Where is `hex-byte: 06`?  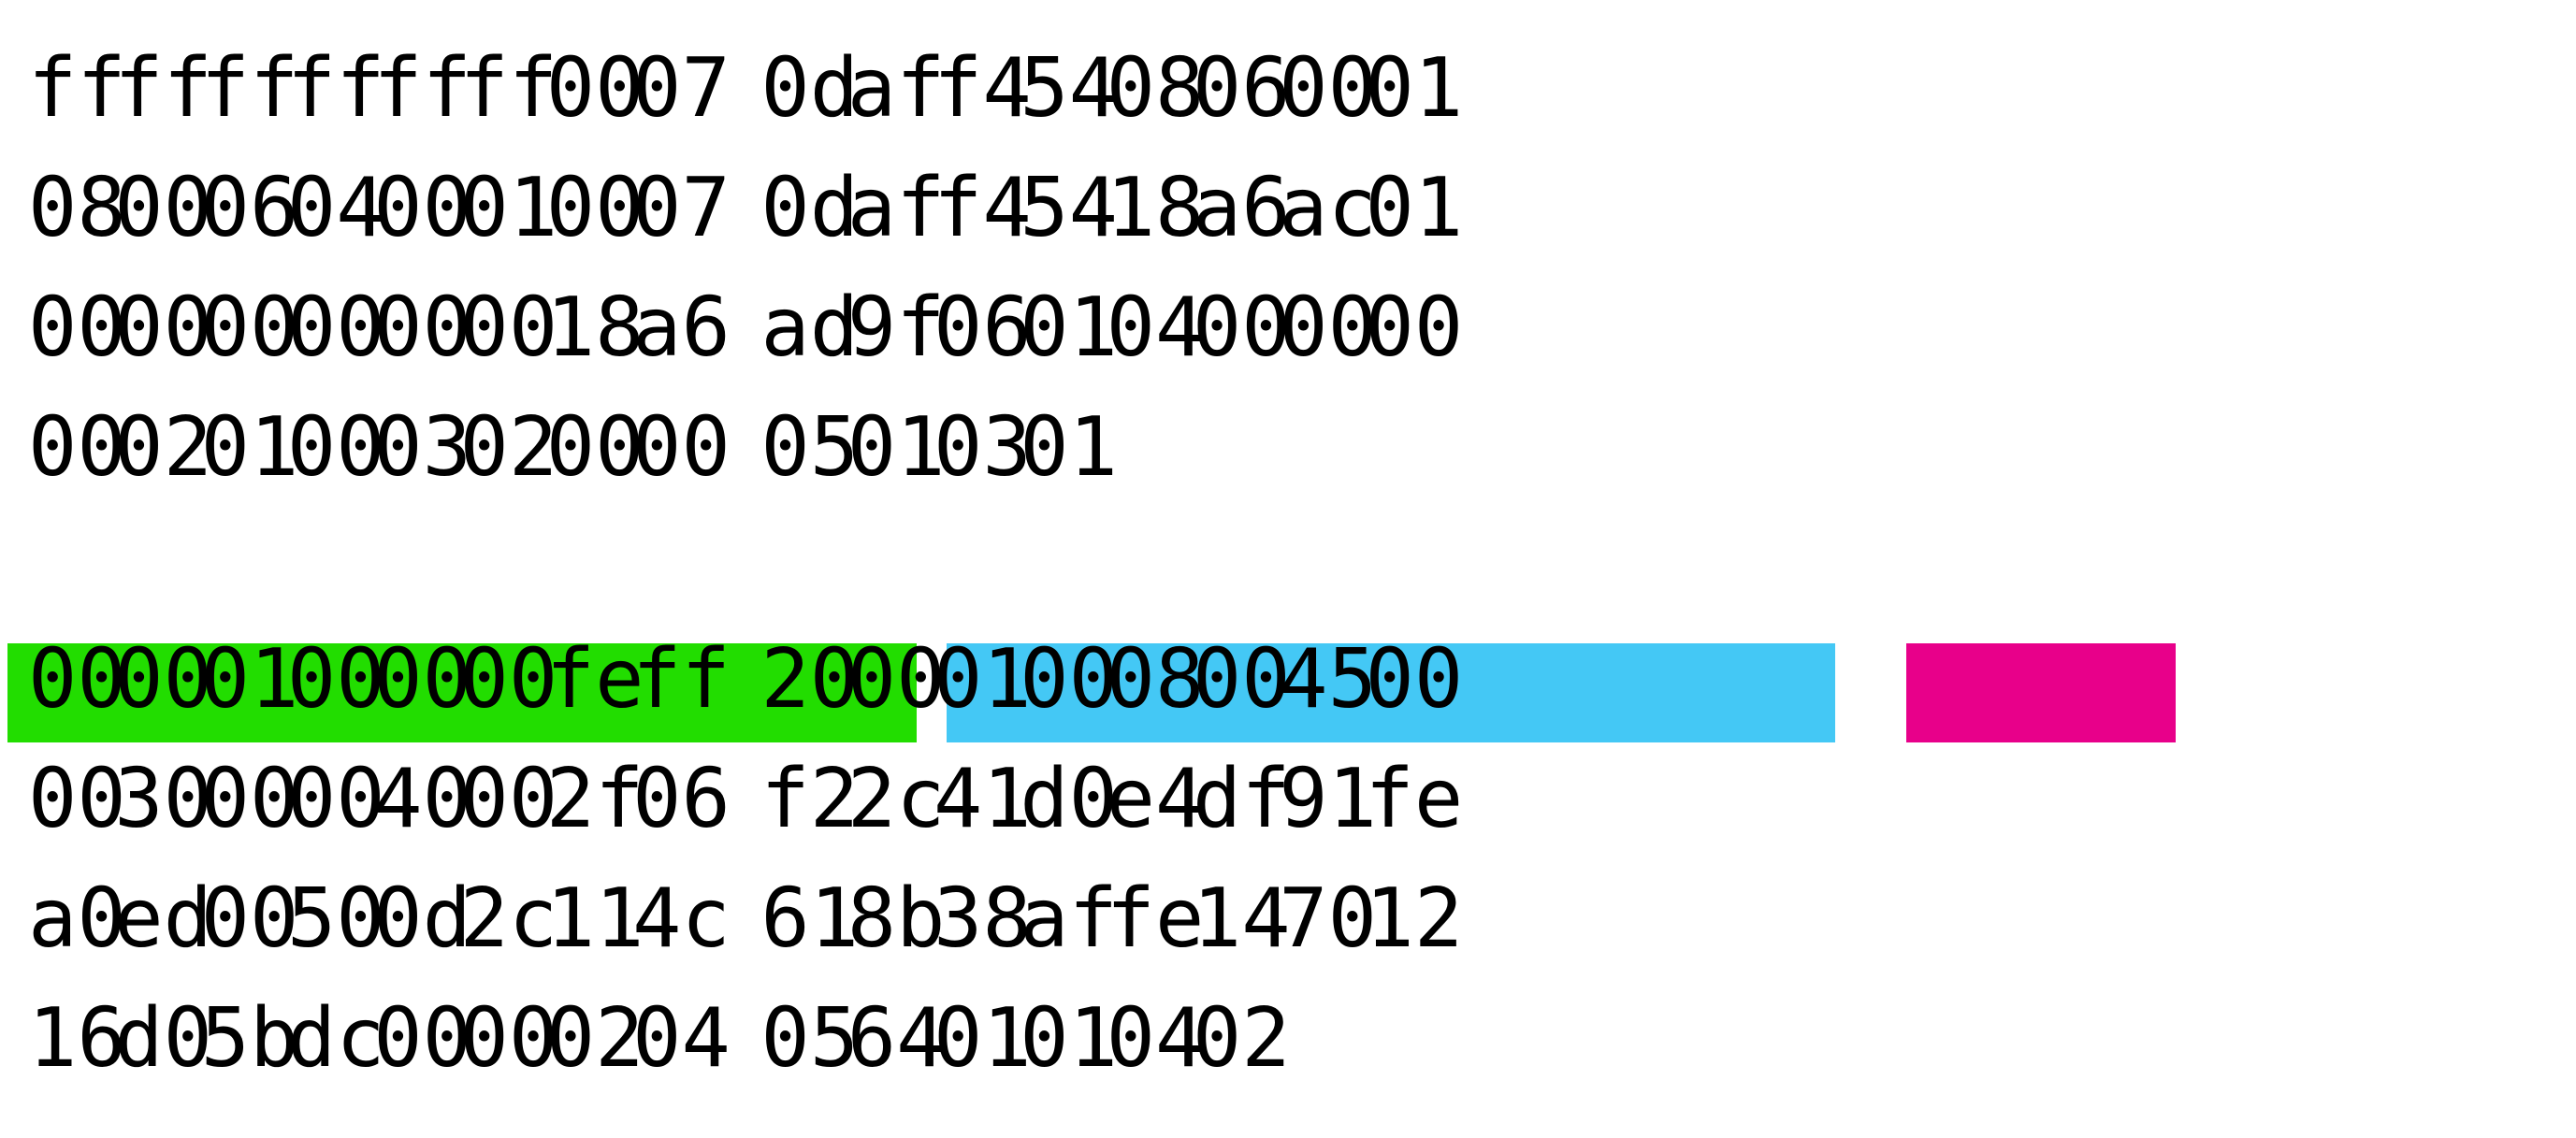 hex-byte: 06 is located at coordinates (681, 798).